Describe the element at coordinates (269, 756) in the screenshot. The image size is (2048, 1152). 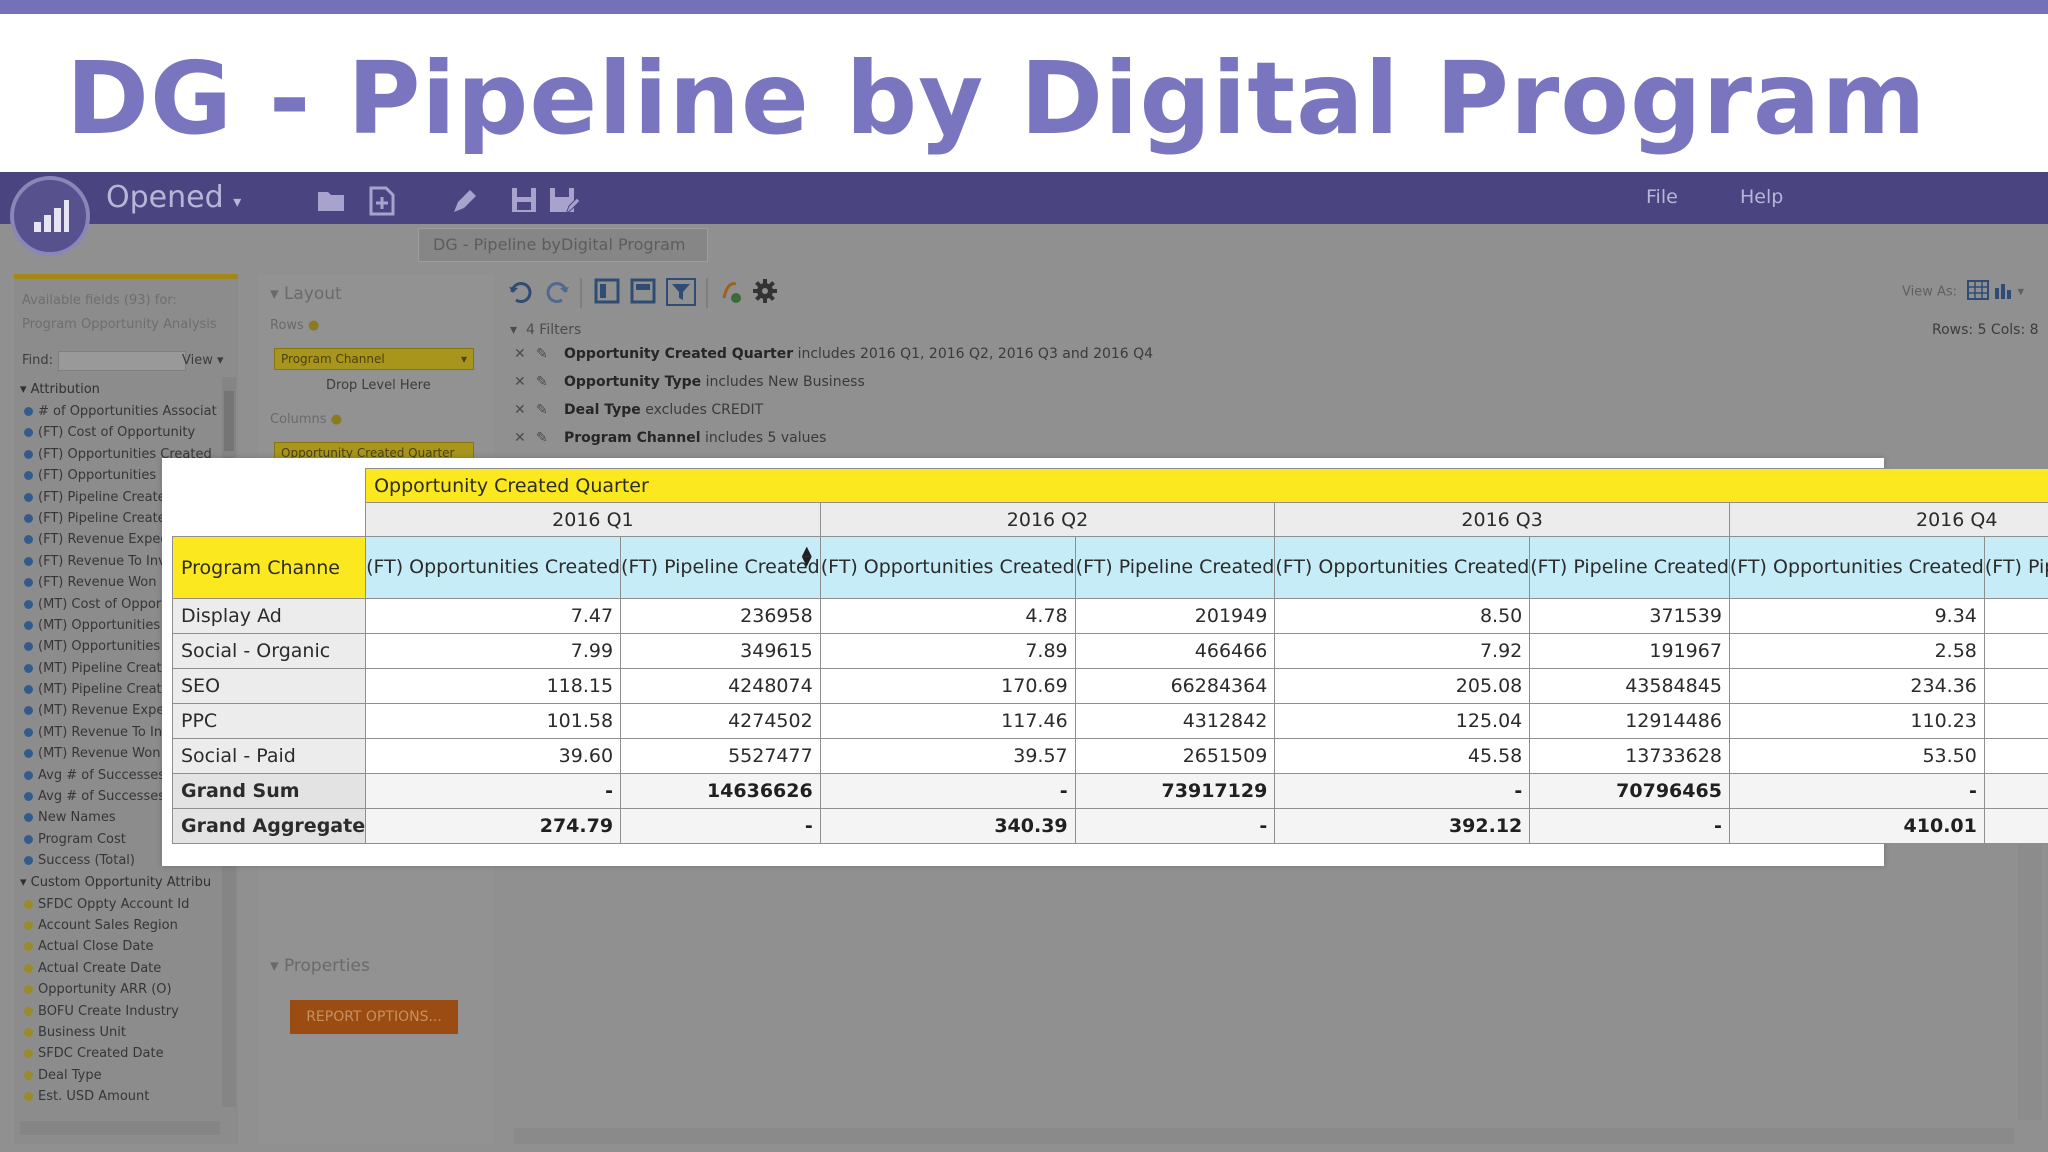
I see `row-label: Social - Paid` at that location.